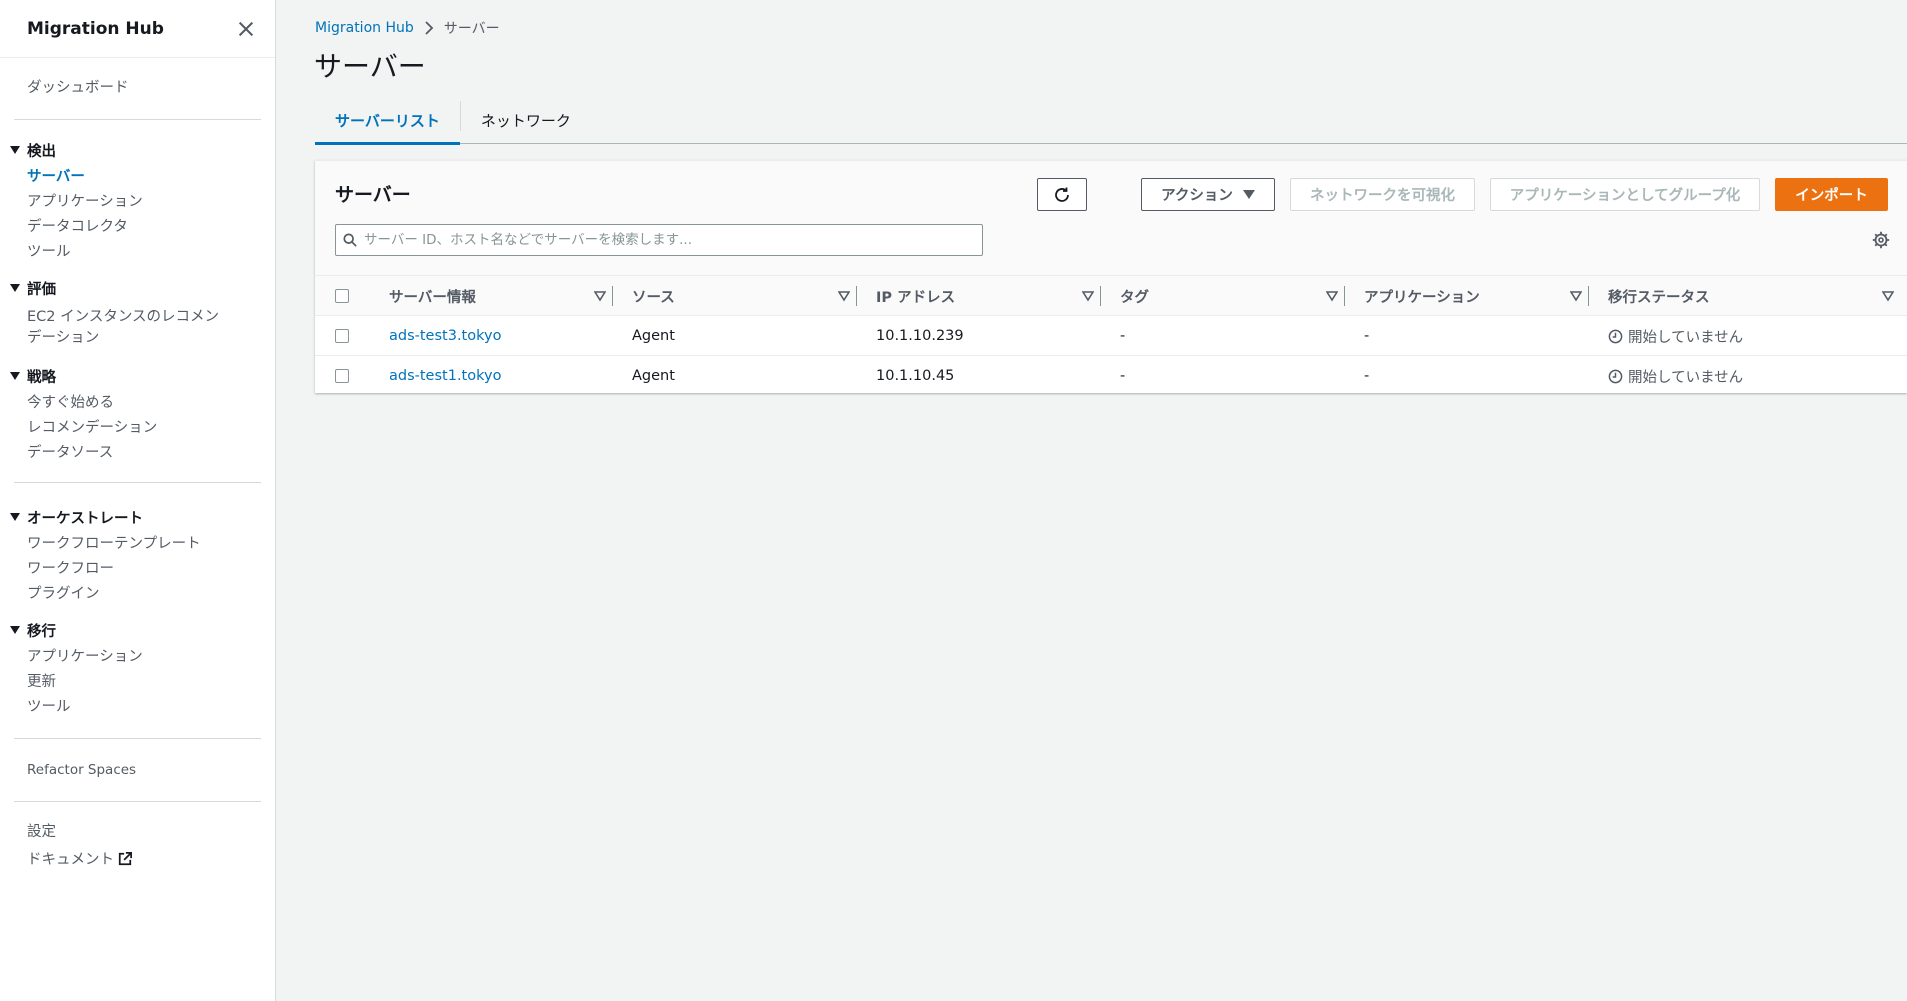 The image size is (1907, 1001). I want to click on gear-icon, so click(1881, 240).